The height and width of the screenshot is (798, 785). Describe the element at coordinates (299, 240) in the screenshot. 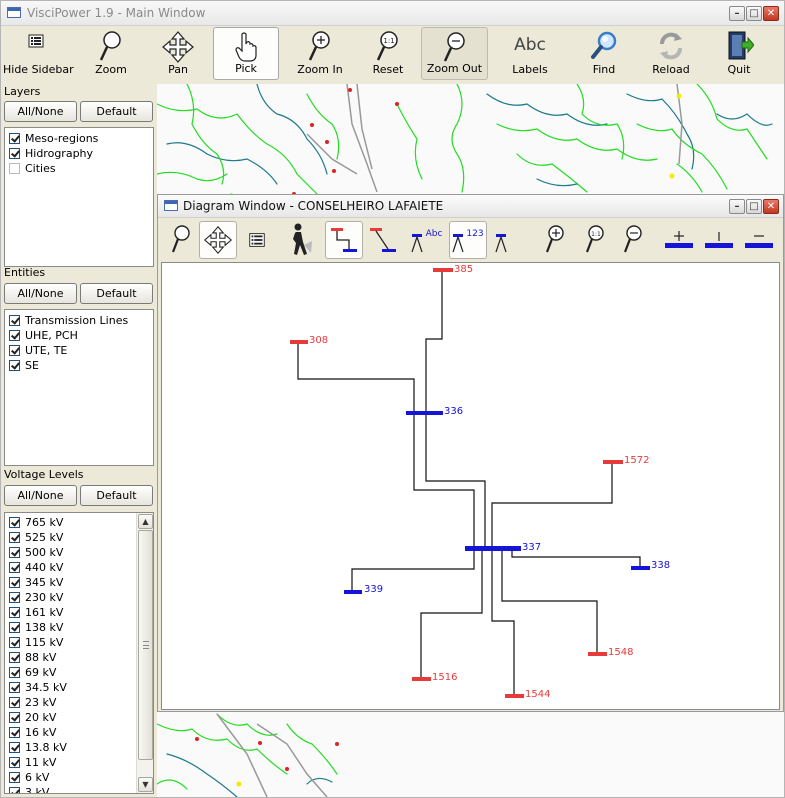

I see `diagram-walk-button` at that location.